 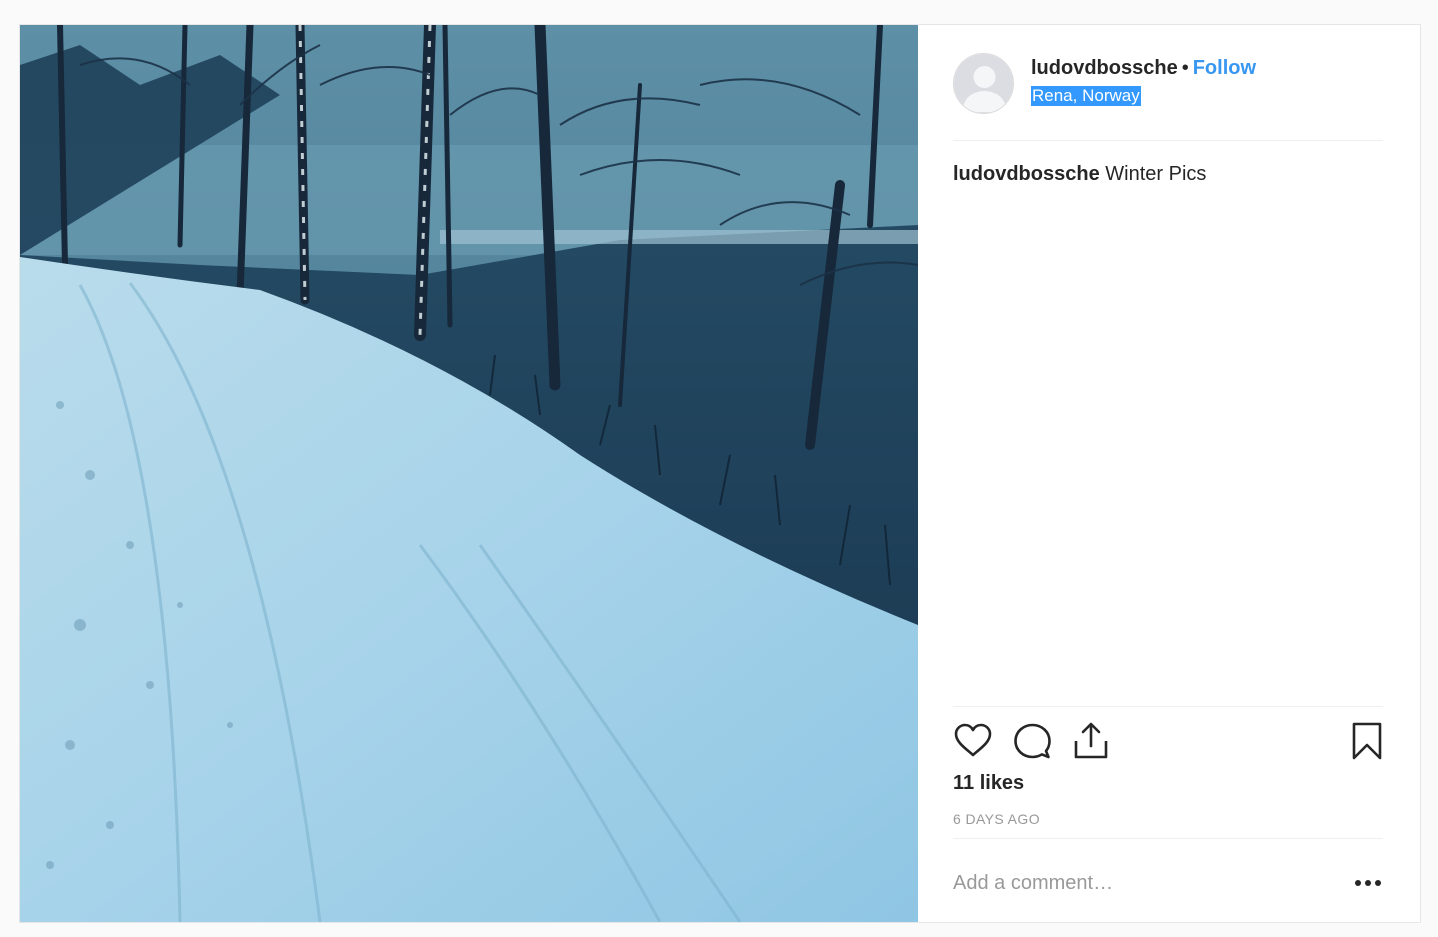 What do you see at coordinates (1168, 733) in the screenshot?
I see `action-bar` at bounding box center [1168, 733].